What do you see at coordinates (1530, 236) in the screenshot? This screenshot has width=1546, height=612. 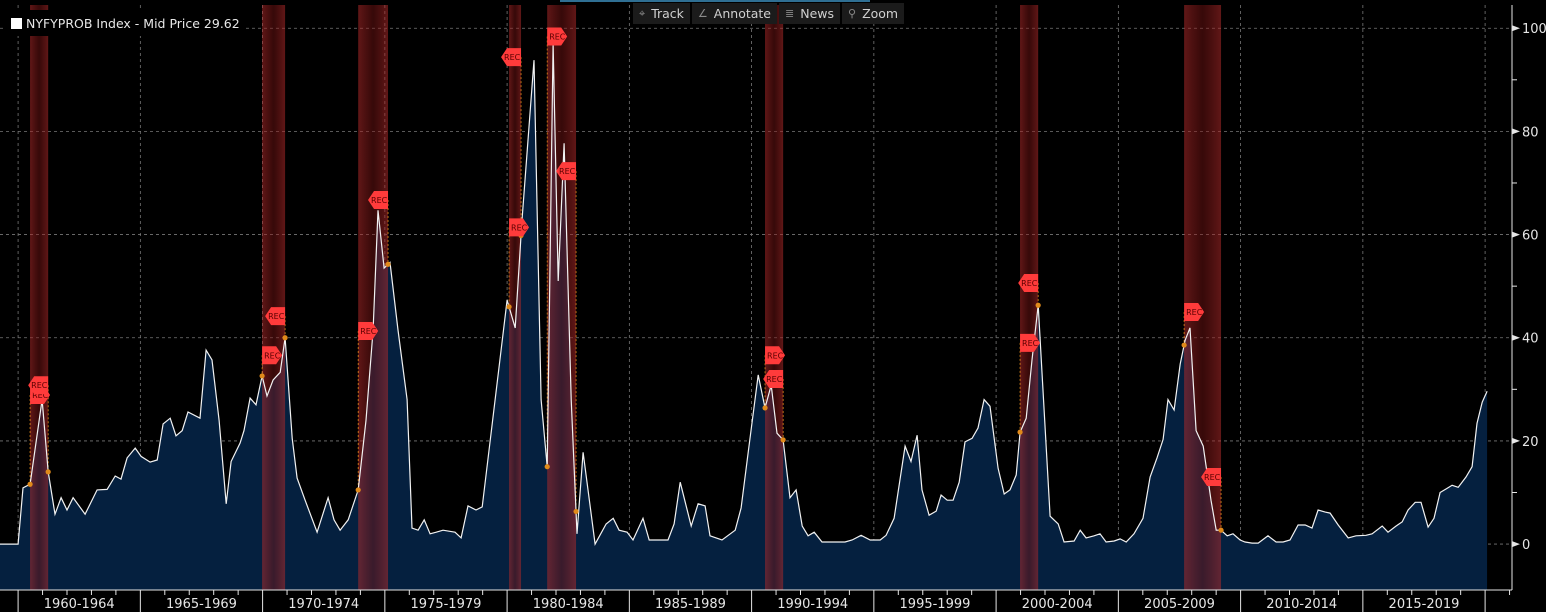 I see `y-tick-label: 60` at bounding box center [1530, 236].